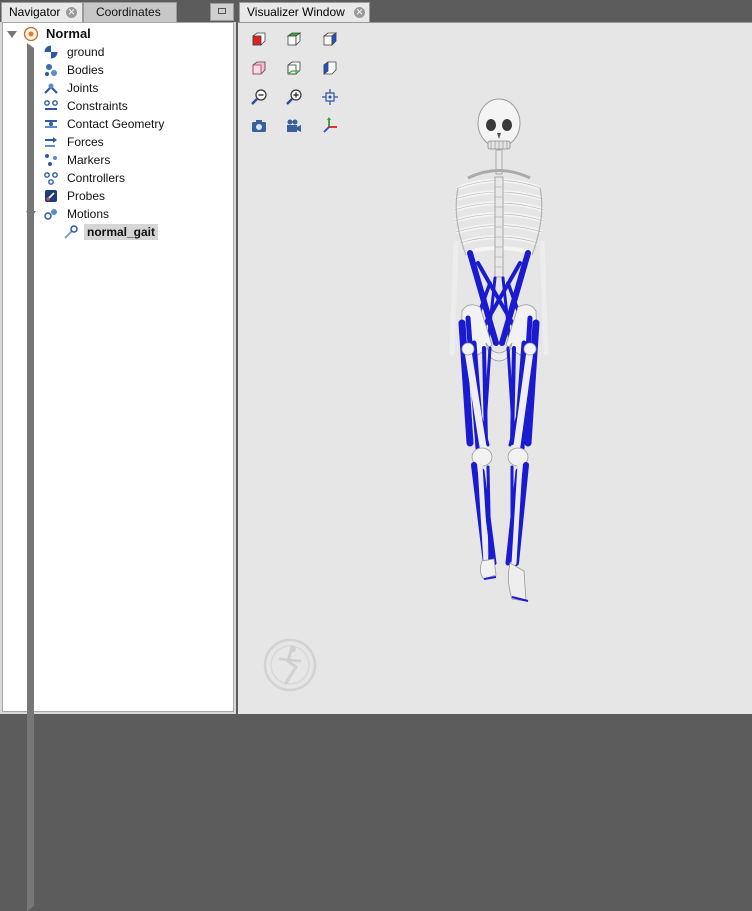  What do you see at coordinates (51, 88) in the screenshot?
I see `joints-icon` at bounding box center [51, 88].